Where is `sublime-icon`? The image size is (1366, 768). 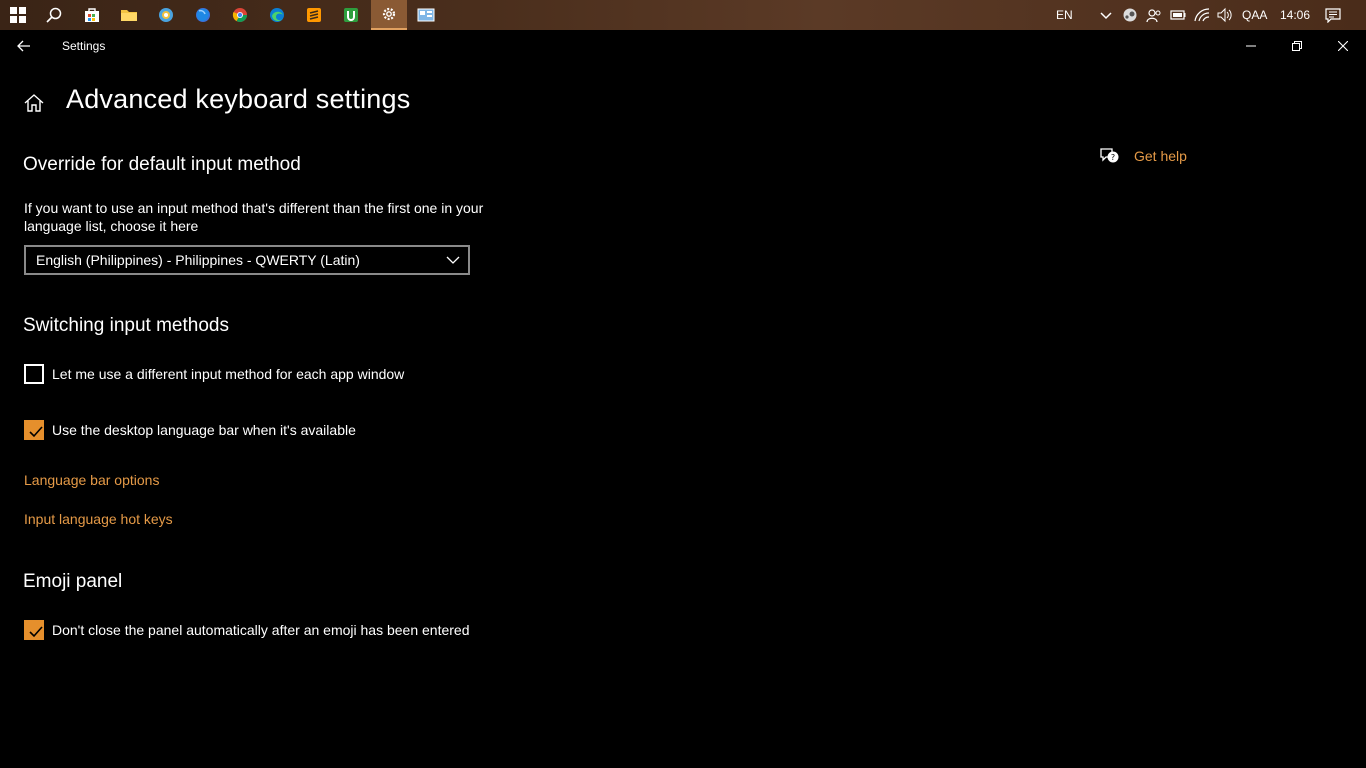
sublime-icon is located at coordinates (314, 15).